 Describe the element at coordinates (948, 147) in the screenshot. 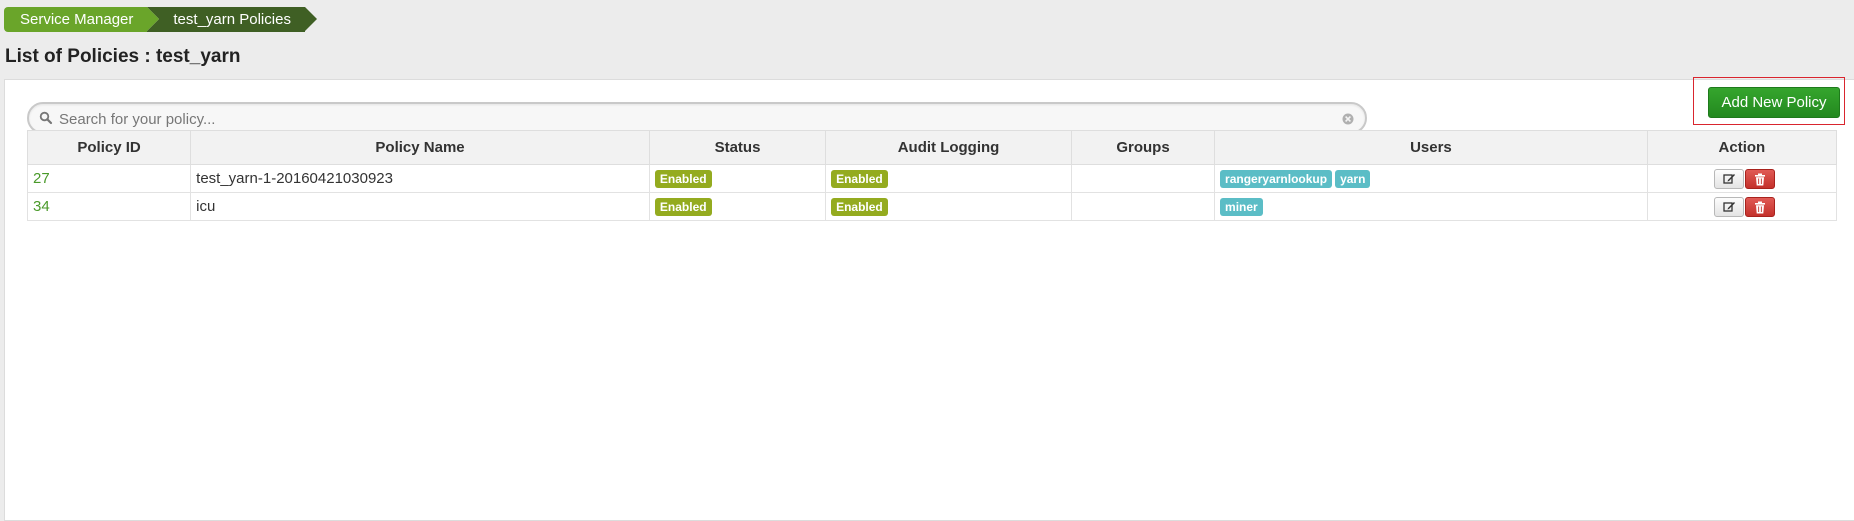

I see `column-header-audit-logging: Audit Logging` at that location.